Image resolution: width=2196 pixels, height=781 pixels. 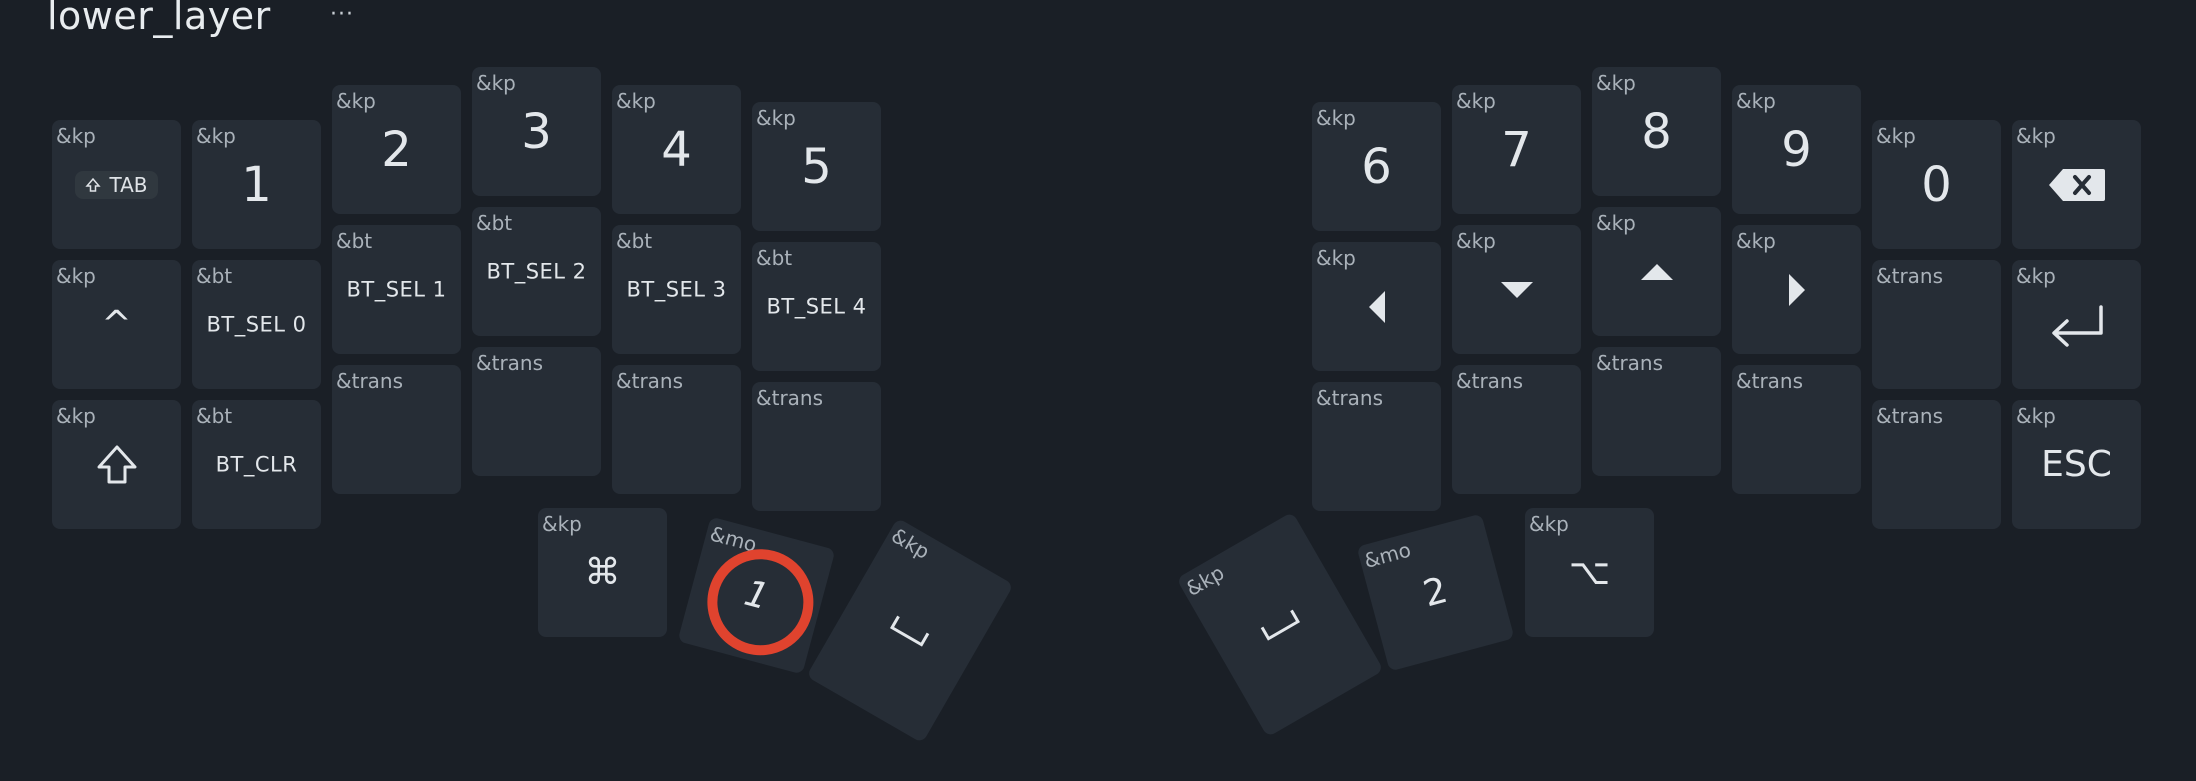 I want to click on key-label: BT_SEL 3, so click(x=676, y=289).